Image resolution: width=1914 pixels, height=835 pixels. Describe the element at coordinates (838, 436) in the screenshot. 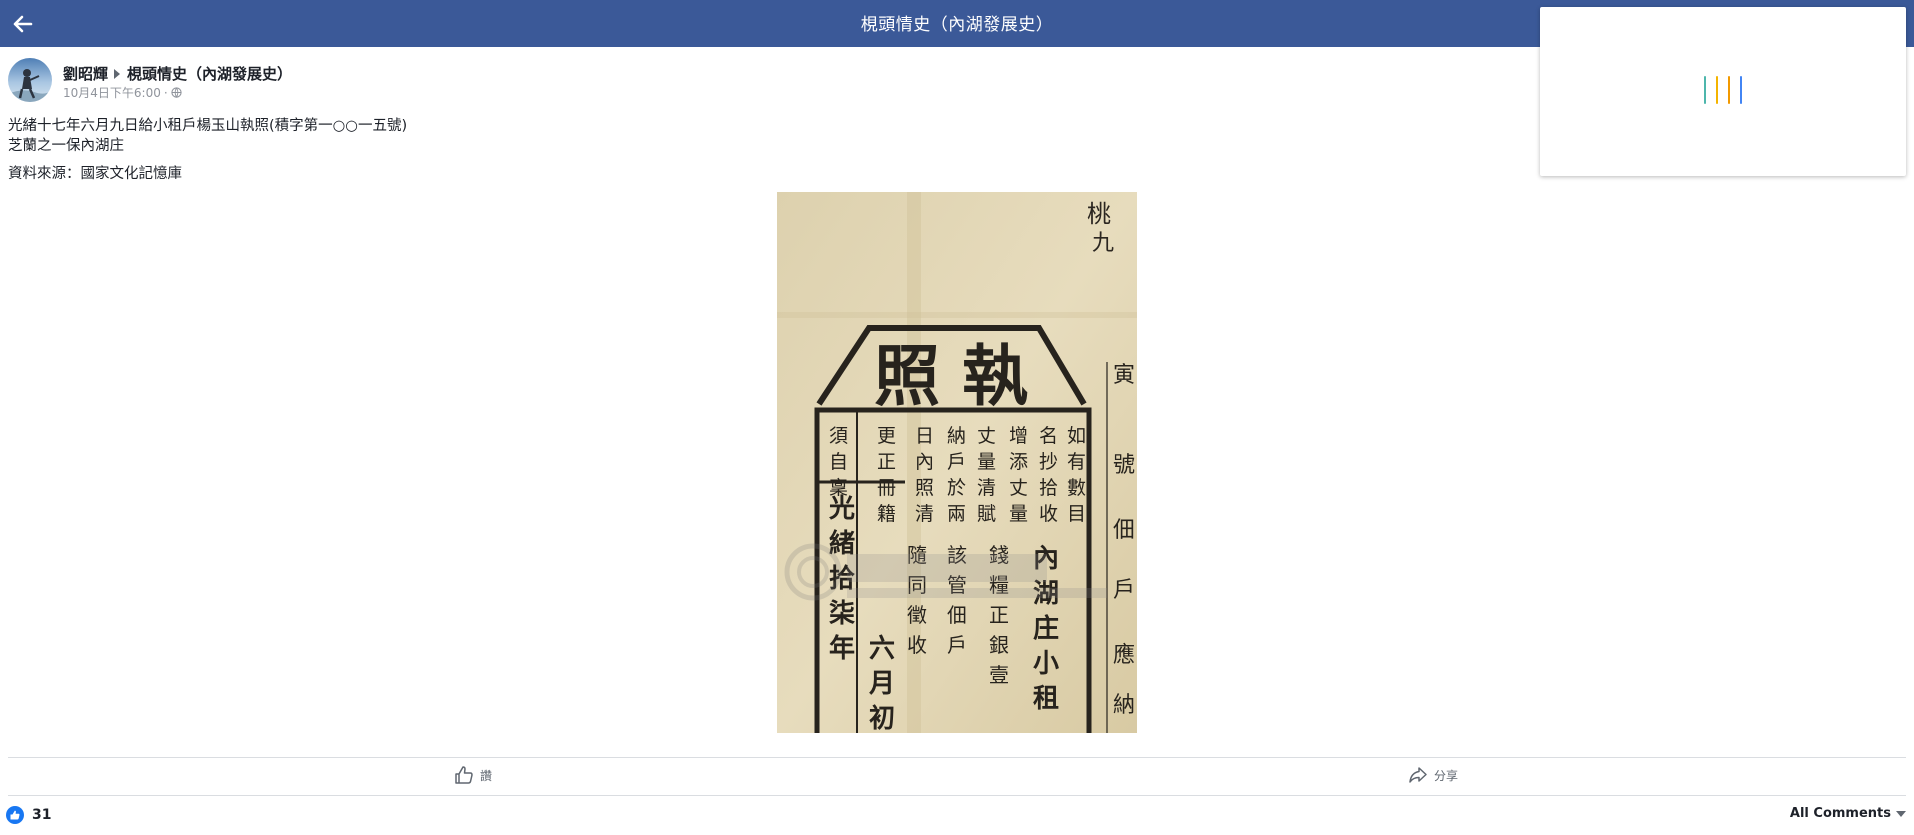

I see `svg-text: 須` at that location.